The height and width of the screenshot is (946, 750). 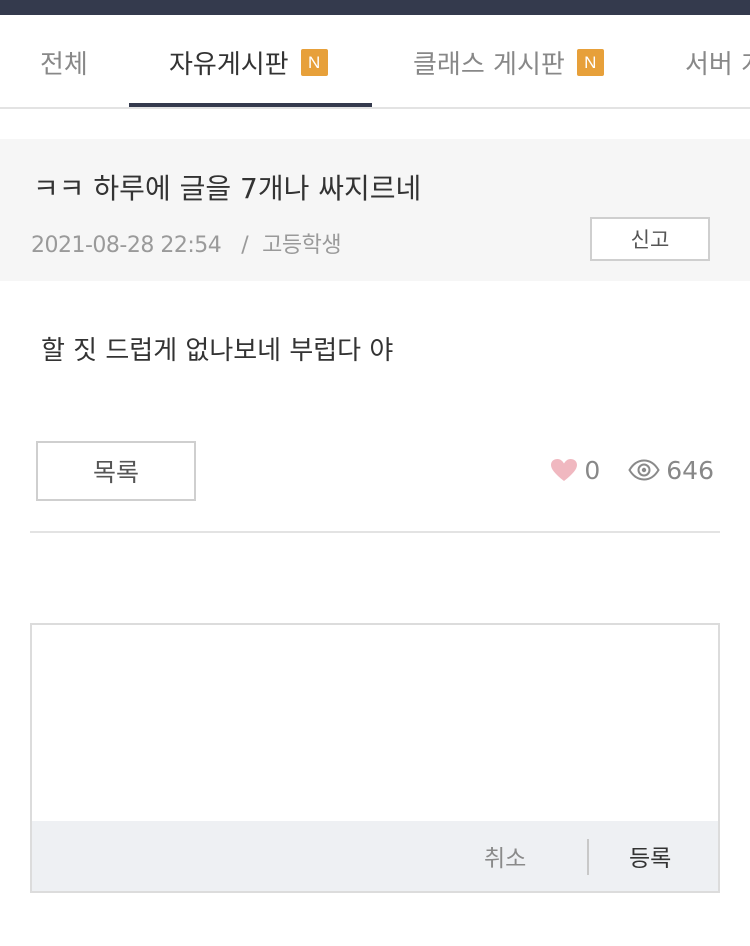 I want to click on active-tab-indicator, so click(x=250, y=105).